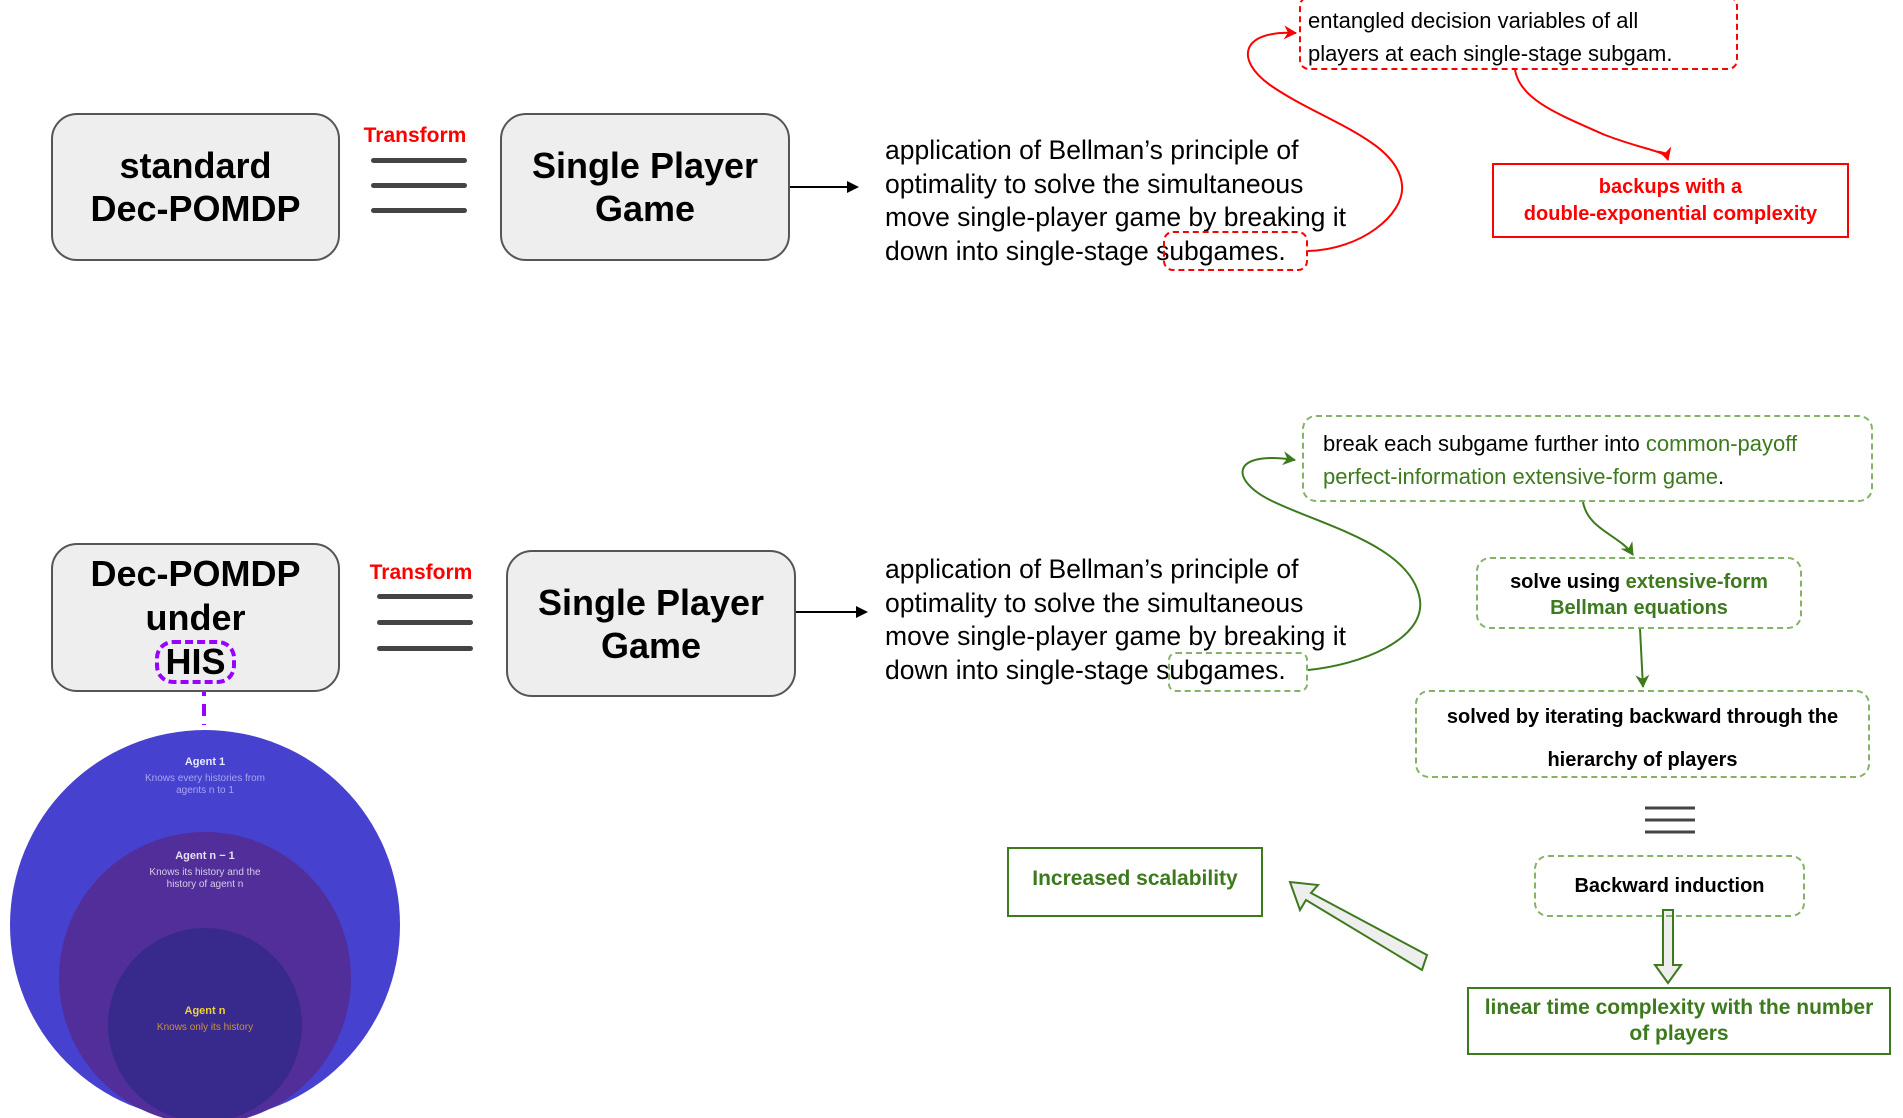  Describe the element at coordinates (1670, 213) in the screenshot. I see `result-line2: double-exponential complexity` at that location.